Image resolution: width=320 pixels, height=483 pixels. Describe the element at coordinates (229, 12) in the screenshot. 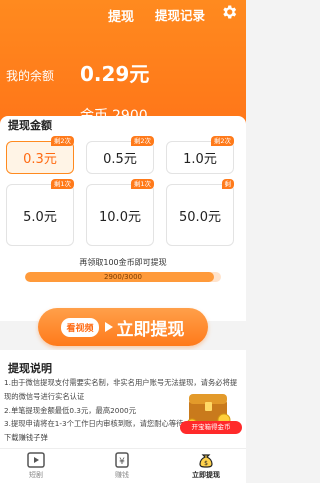

I see `gear-icon` at that location.